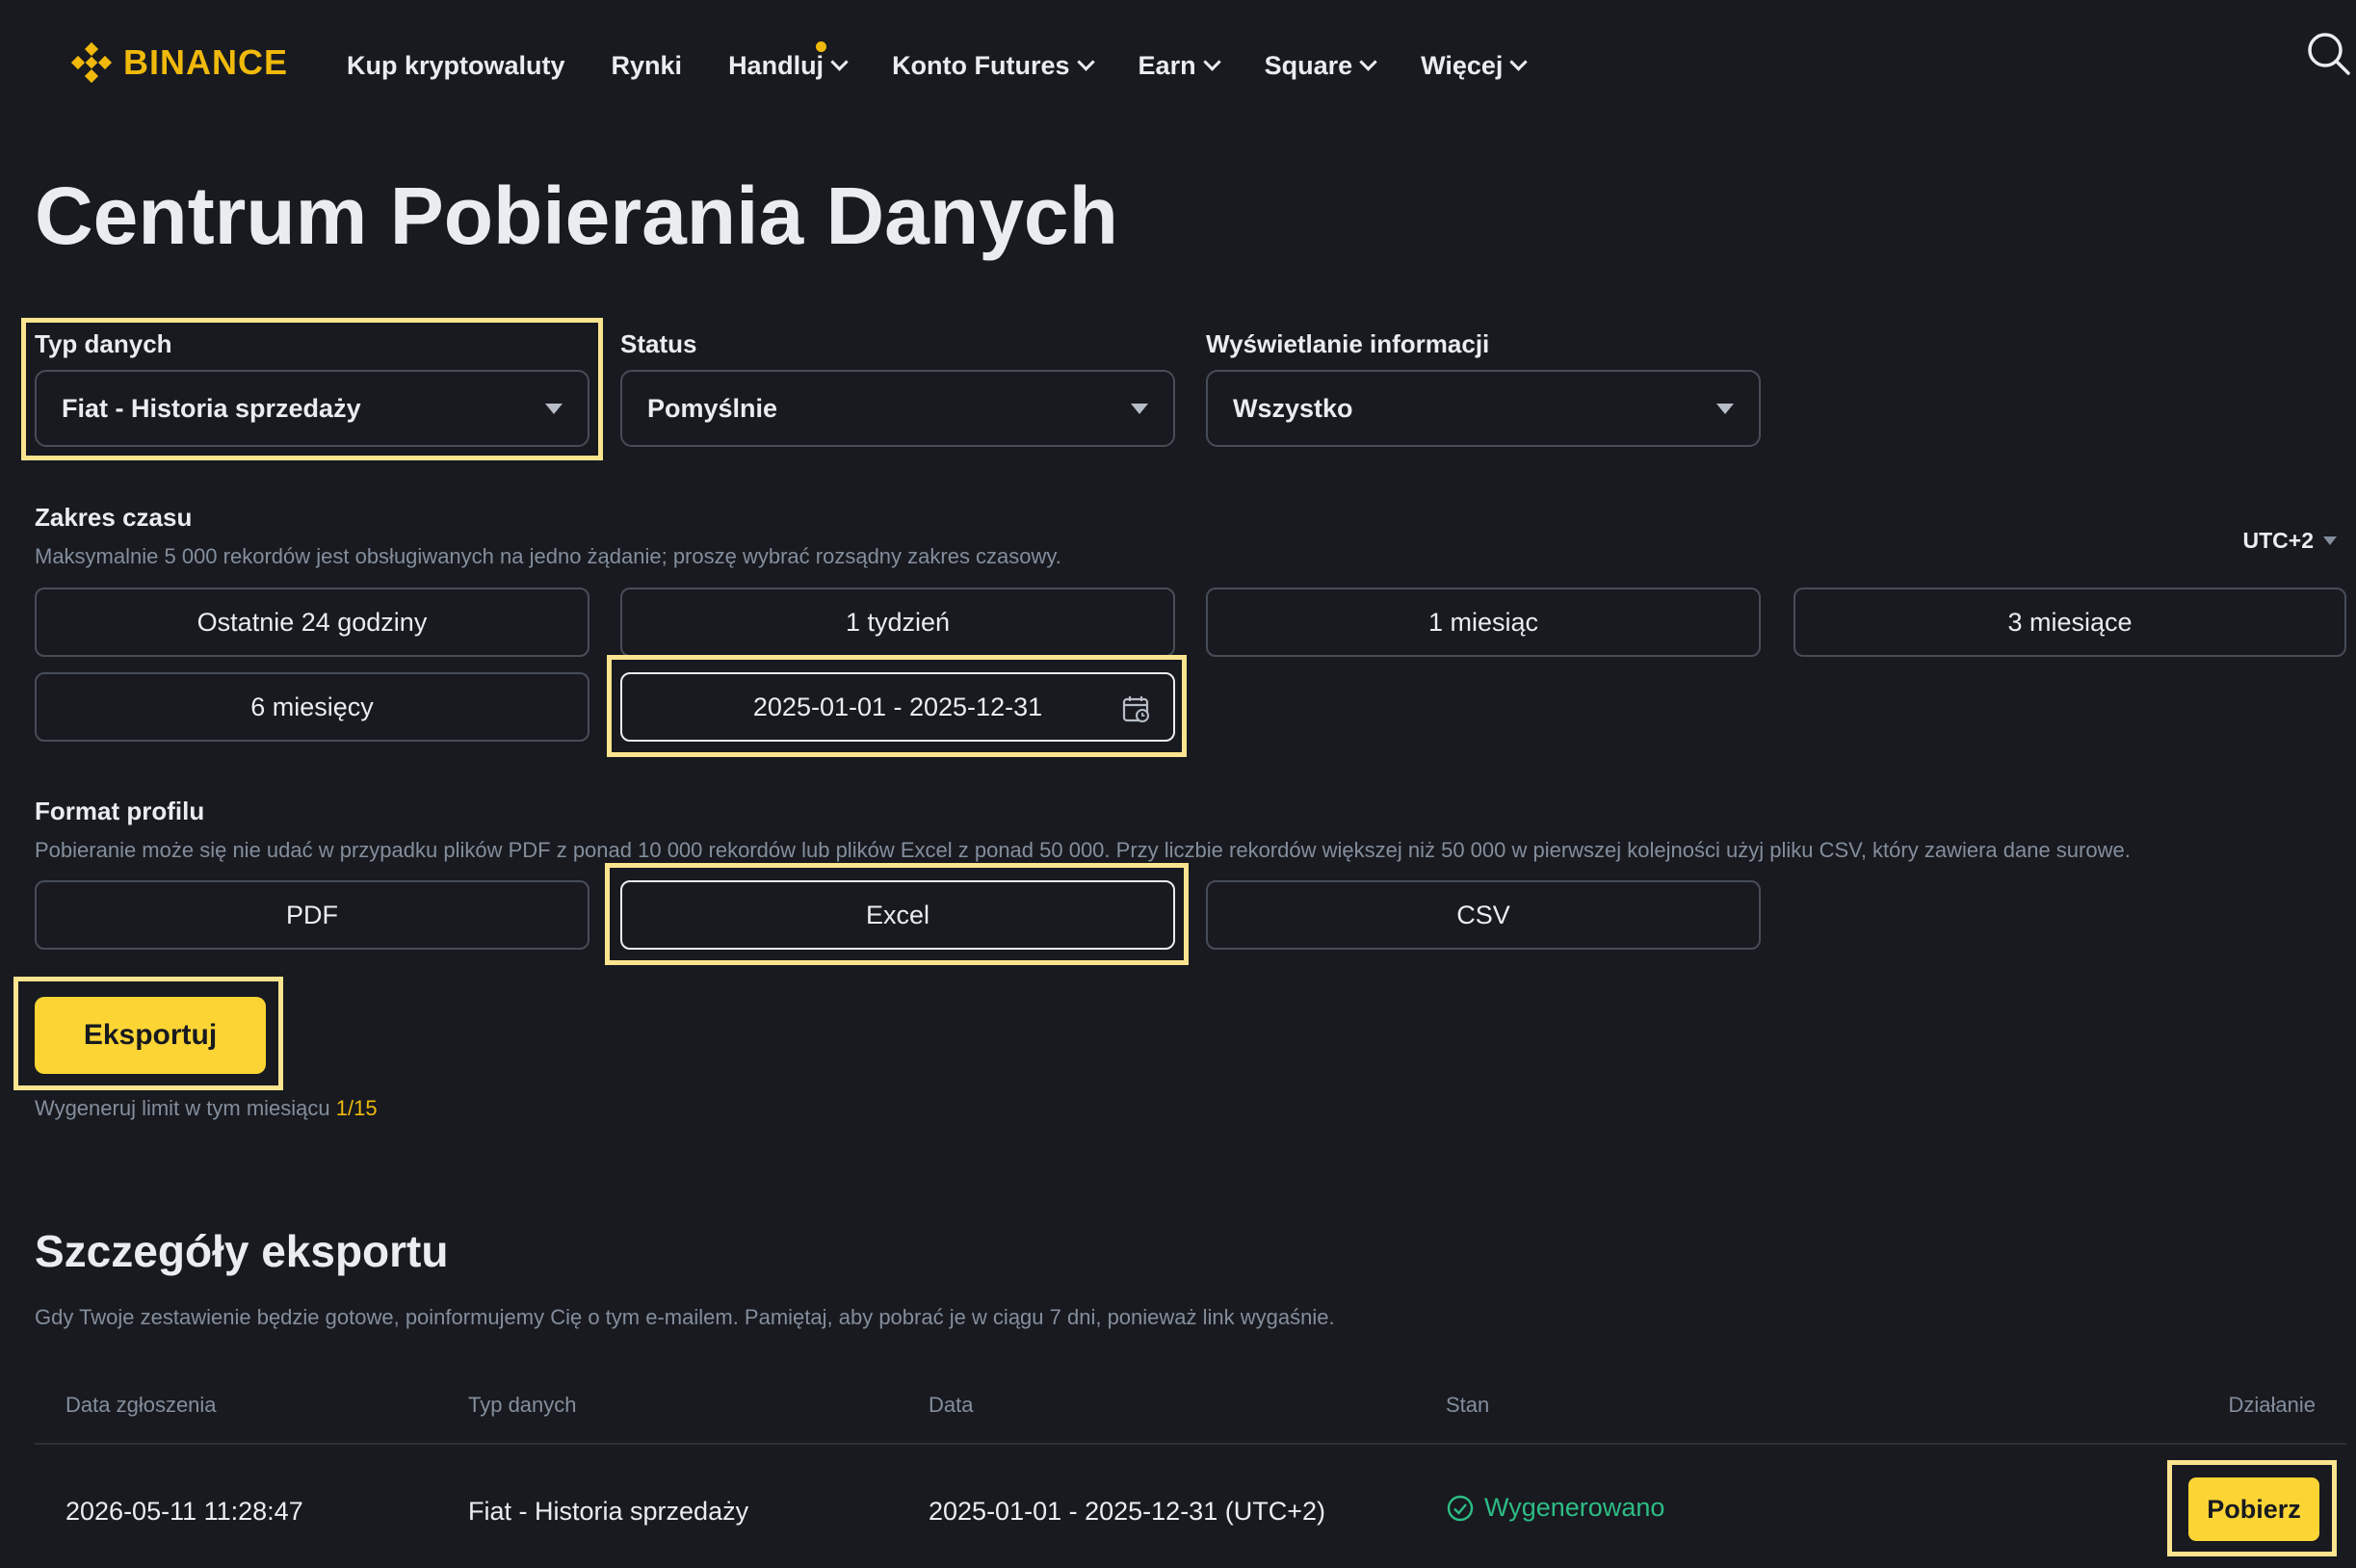 The image size is (2356, 1568). I want to click on nav-item-trade: Handluj, so click(789, 60).